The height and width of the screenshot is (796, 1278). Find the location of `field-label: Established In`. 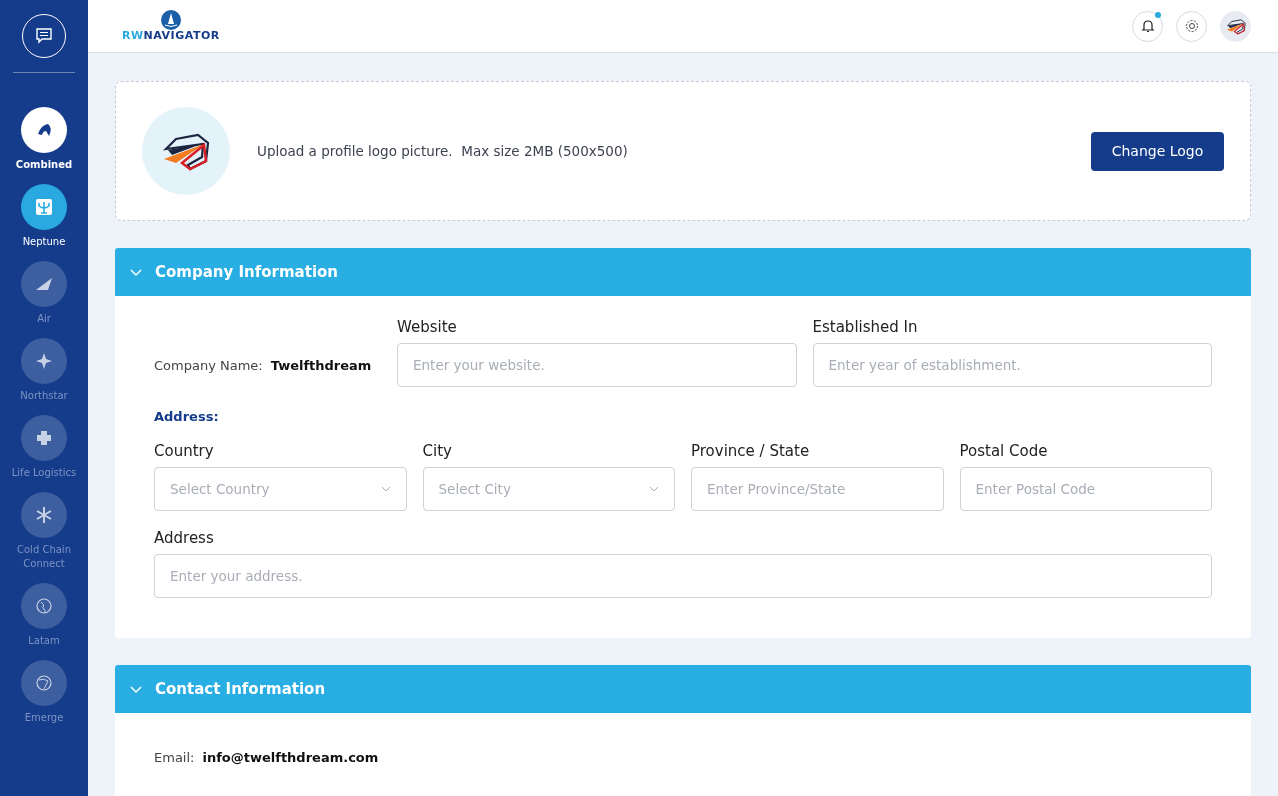

field-label: Established In is located at coordinates (865, 327).